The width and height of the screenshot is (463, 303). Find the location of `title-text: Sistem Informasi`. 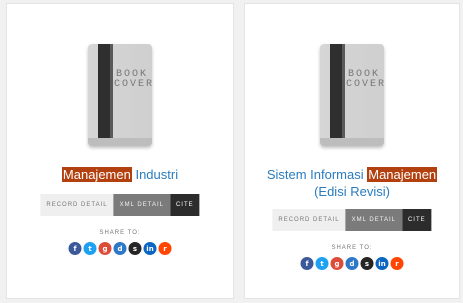

title-text: Sistem Informasi is located at coordinates (317, 174).